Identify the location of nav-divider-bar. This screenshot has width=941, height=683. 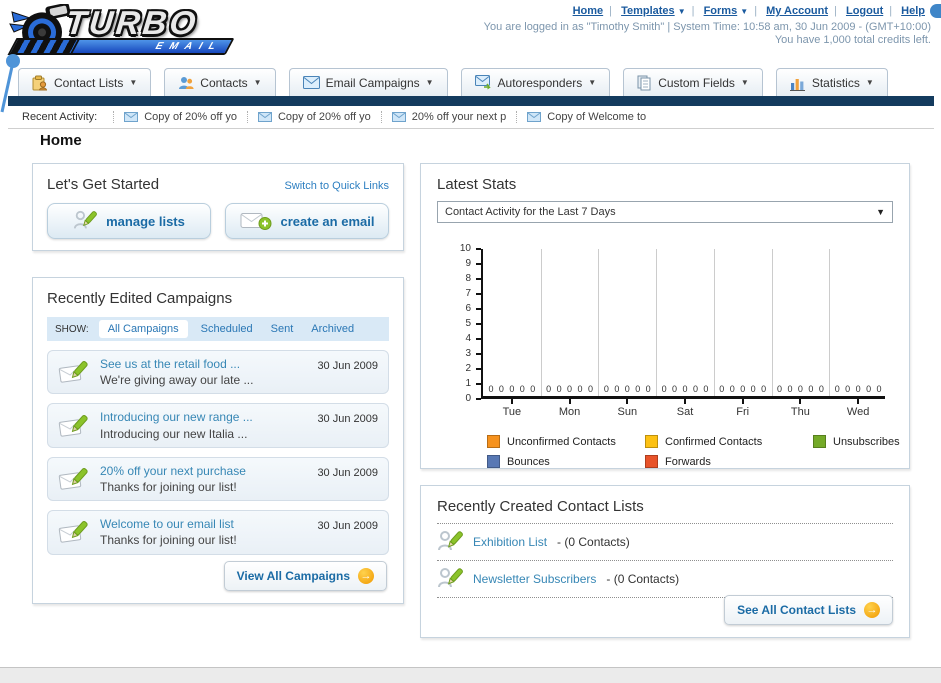
(471, 101).